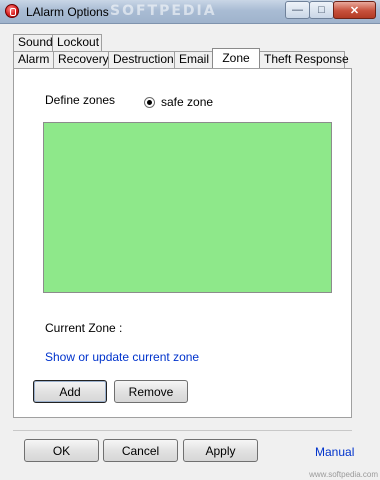 This screenshot has width=380, height=480. I want to click on close-button: ✕, so click(354, 10).